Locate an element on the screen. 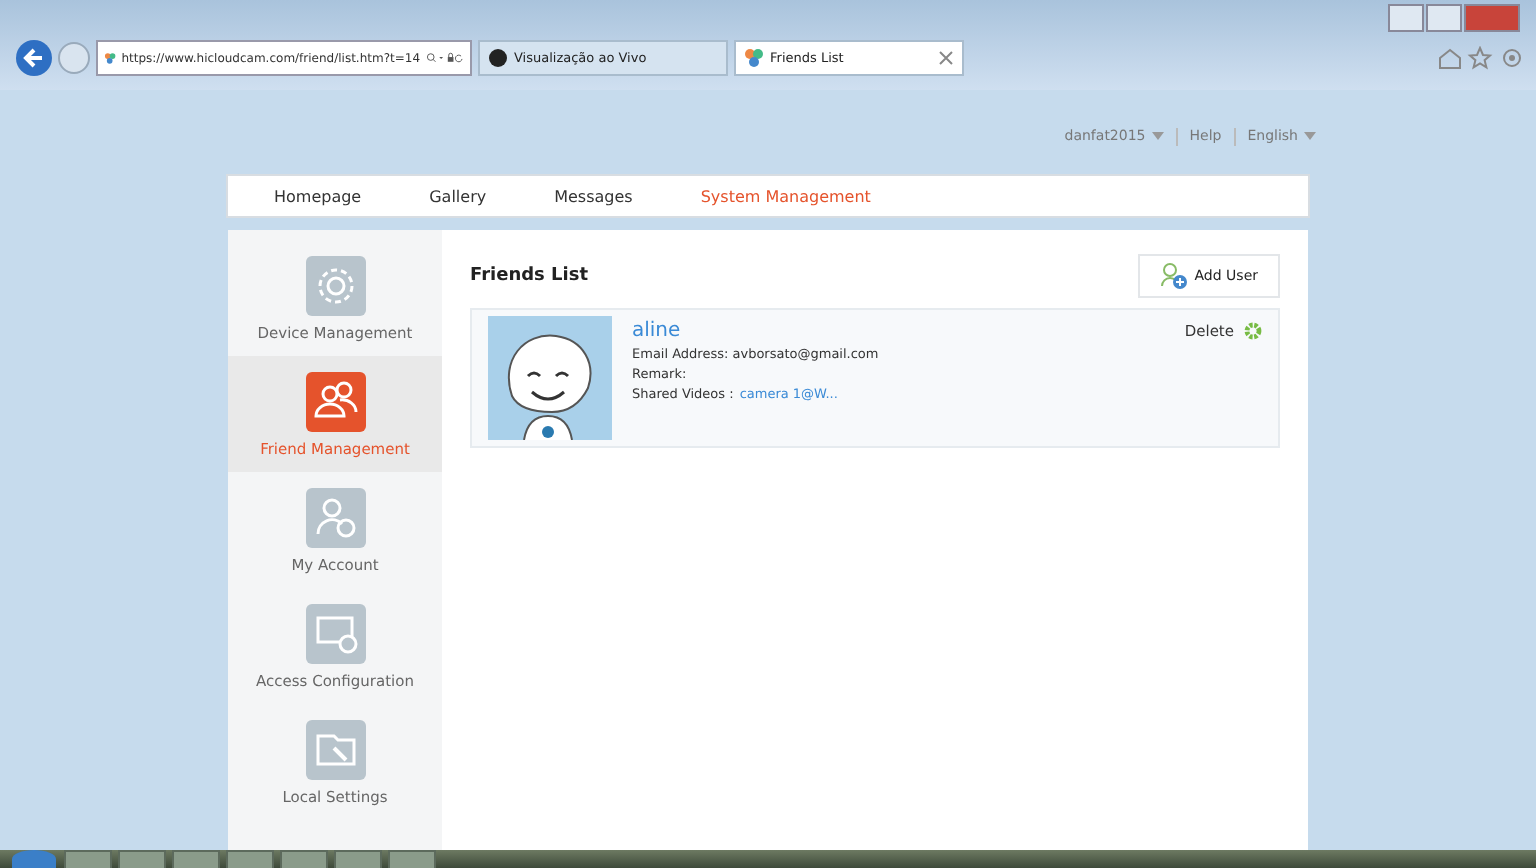 Image resolution: width=1536 pixels, height=868 pixels. close-icon is located at coordinates (946, 58).